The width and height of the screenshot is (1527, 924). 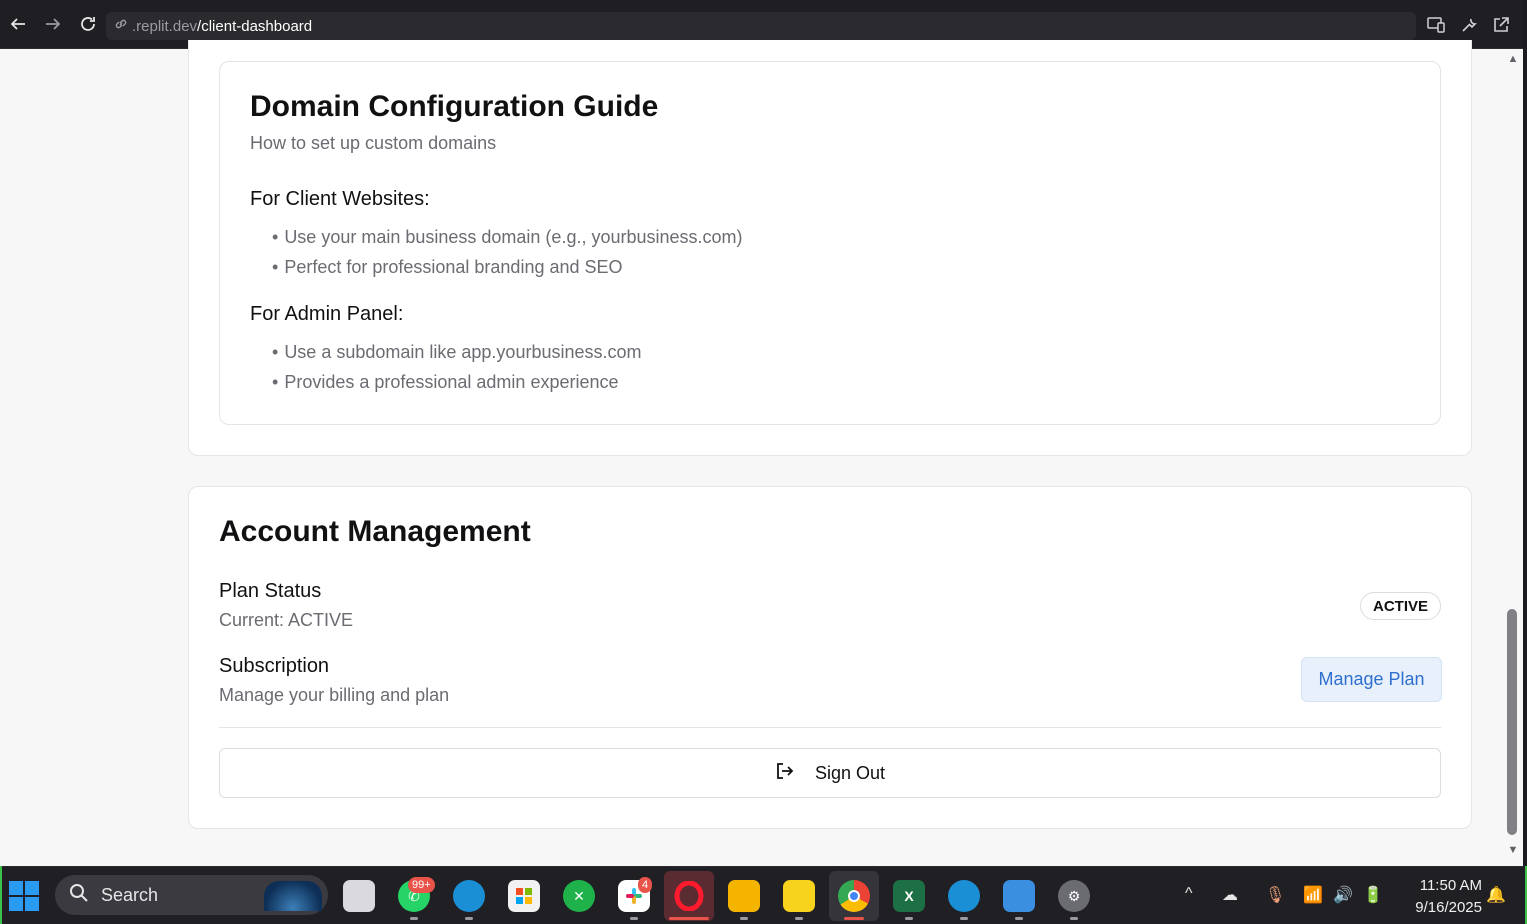 I want to click on divider, so click(x=830, y=727).